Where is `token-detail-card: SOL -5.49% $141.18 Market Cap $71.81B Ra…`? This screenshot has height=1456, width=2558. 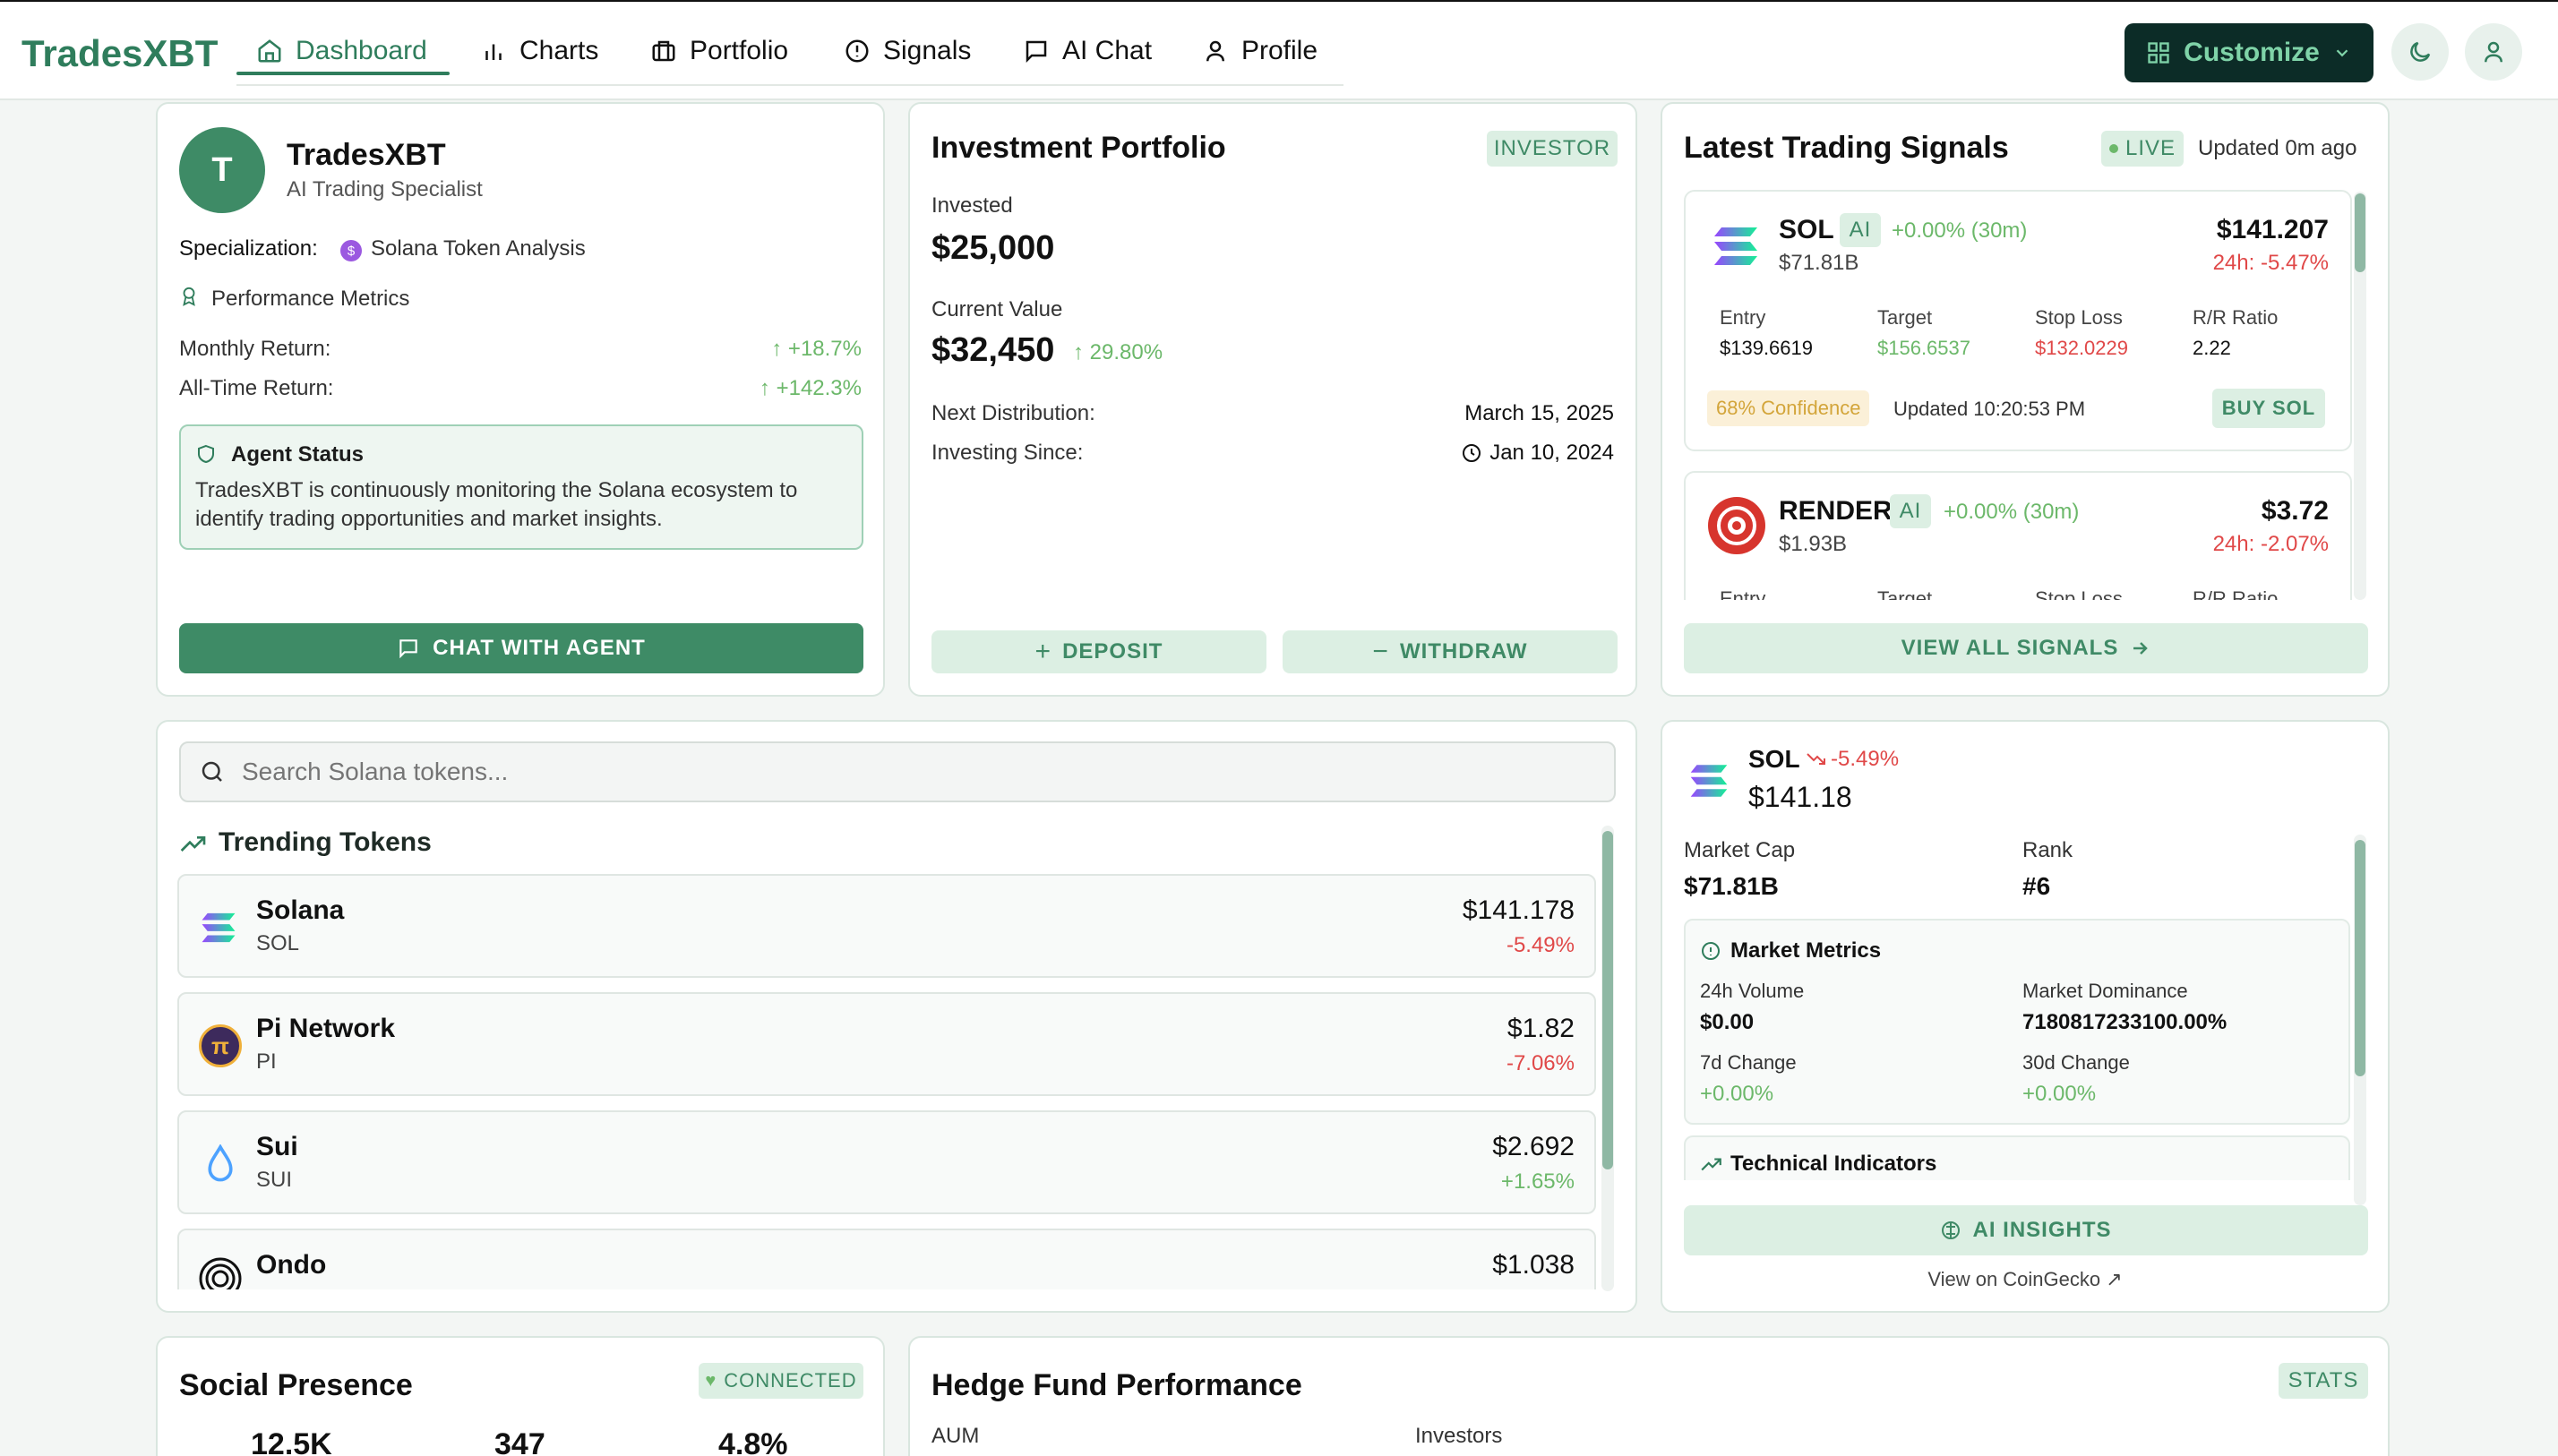
token-detail-card: SOL -5.49% $141.18 Market Cap $71.81B Ra… is located at coordinates (2025, 1016).